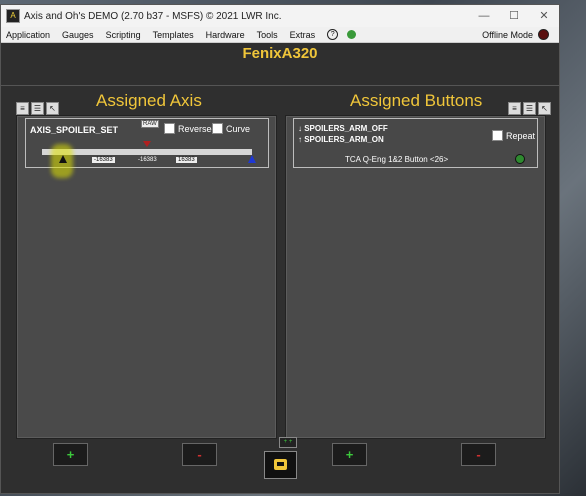 This screenshot has width=586, height=496. Describe the element at coordinates (103, 160) in the screenshot. I see `axis-min-value: -16383` at that location.